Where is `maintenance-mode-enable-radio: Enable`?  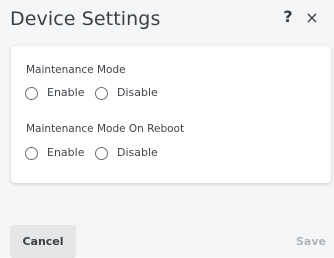 maintenance-mode-enable-radio: Enable is located at coordinates (58, 95).